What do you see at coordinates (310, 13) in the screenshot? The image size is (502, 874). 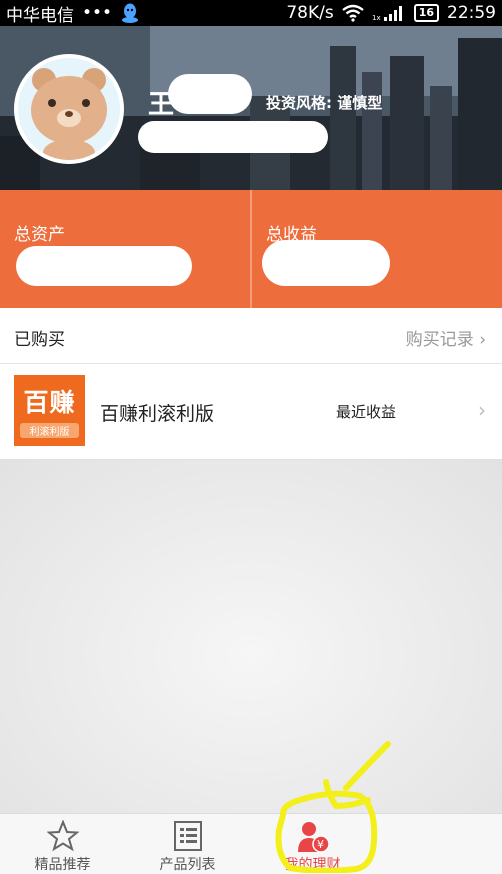 I see `network-speed: 78K/s` at bounding box center [310, 13].